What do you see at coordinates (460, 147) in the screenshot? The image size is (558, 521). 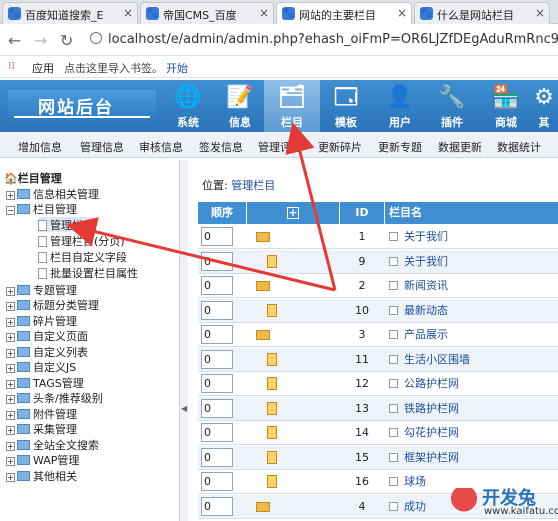 I see `submenu-item: 数据更新` at bounding box center [460, 147].